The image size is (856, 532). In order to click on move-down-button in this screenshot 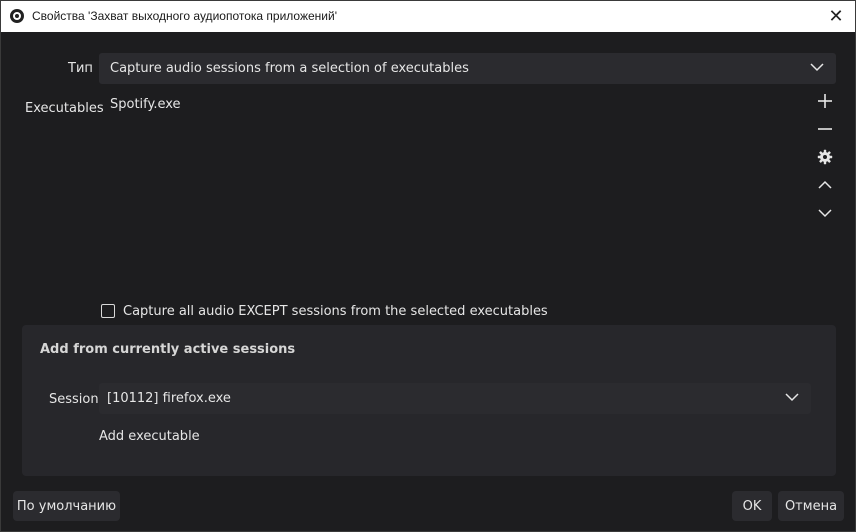, I will do `click(825, 213)`.